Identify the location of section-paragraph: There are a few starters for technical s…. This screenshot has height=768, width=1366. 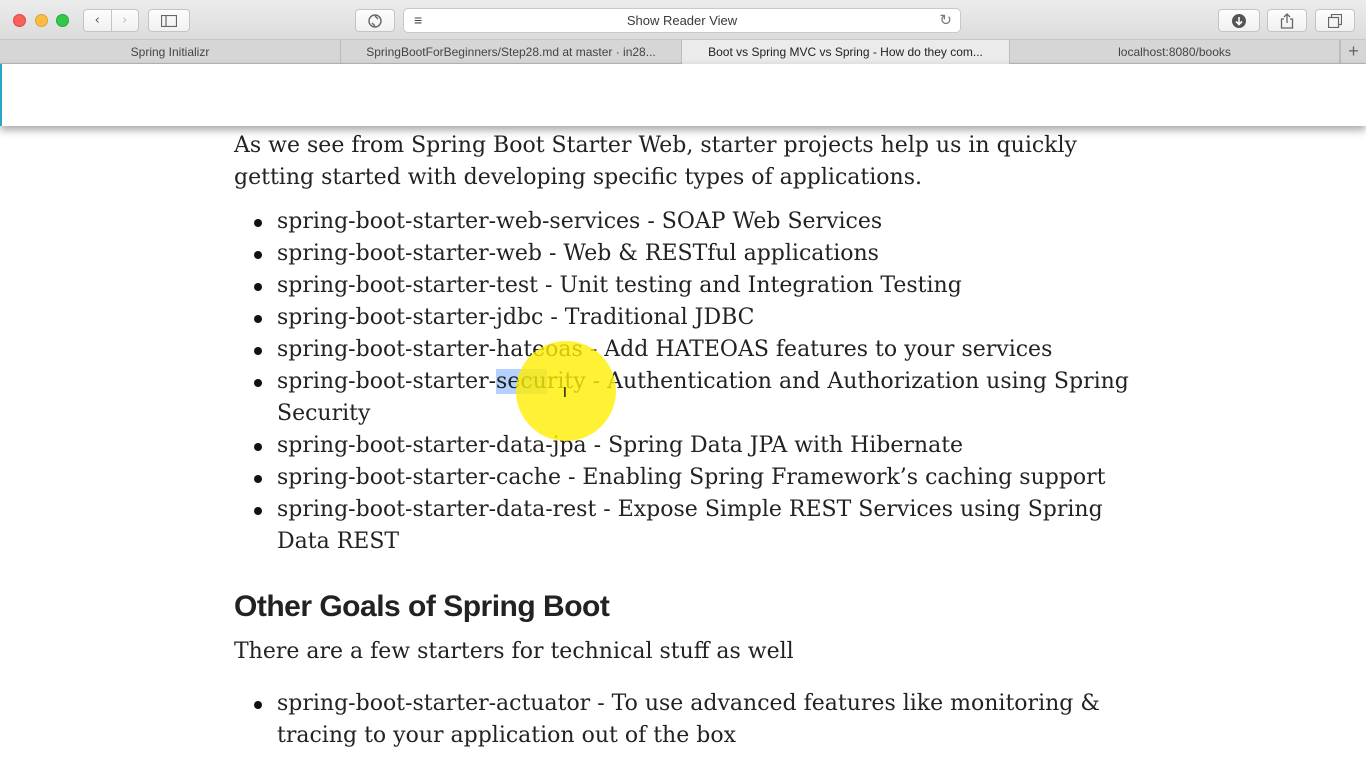
(514, 651).